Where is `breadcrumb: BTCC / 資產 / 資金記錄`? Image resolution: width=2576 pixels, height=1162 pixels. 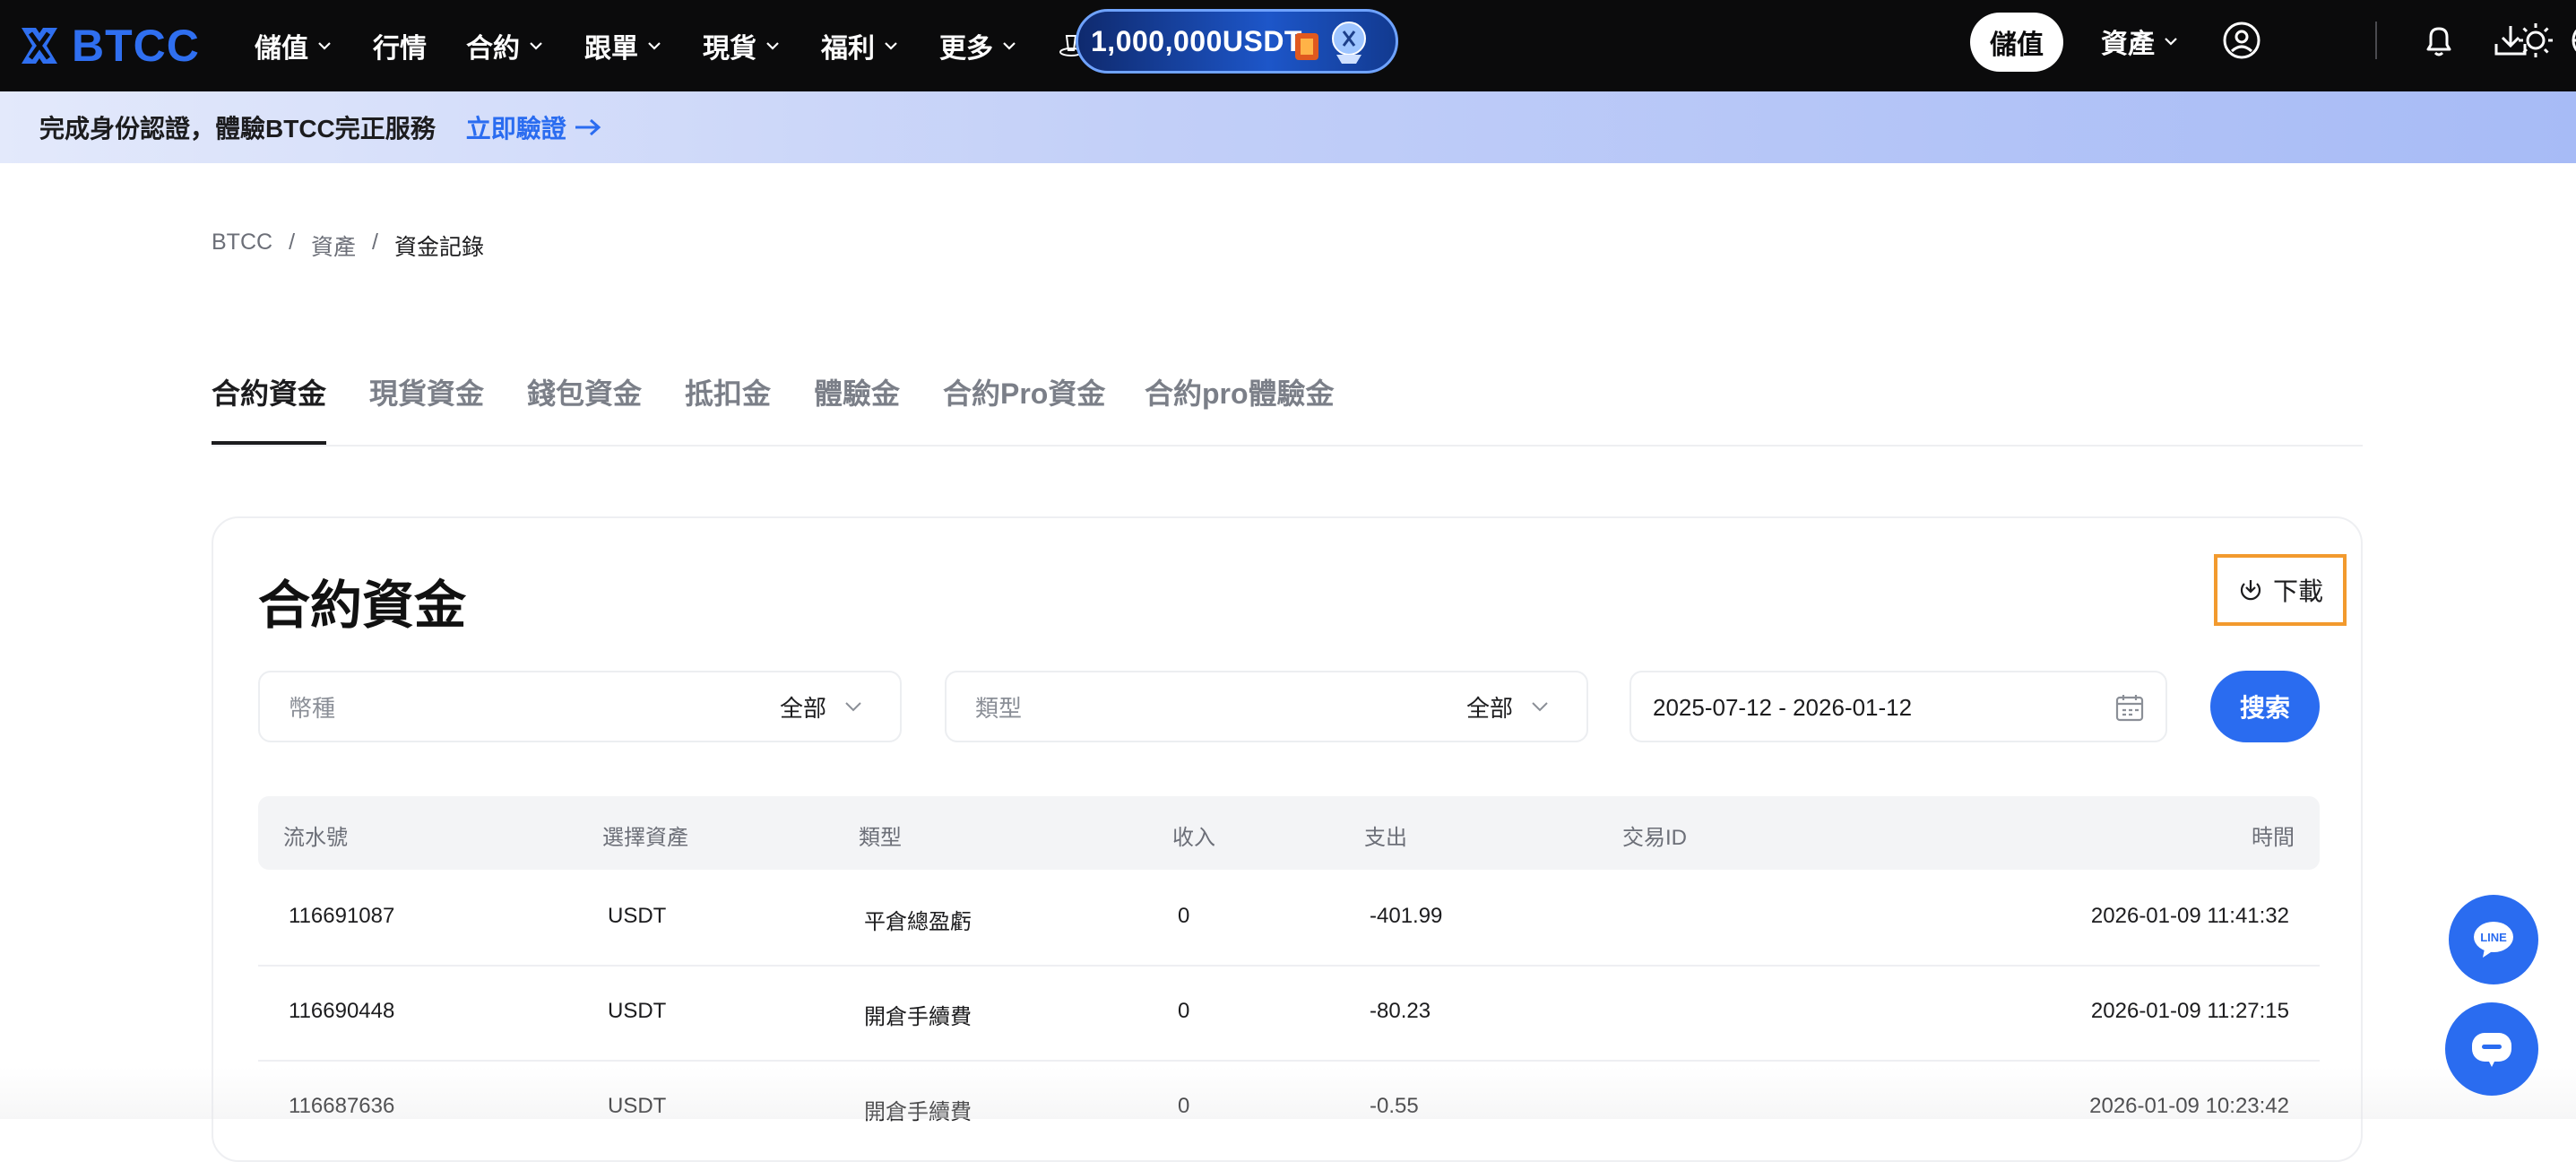 breadcrumb: BTCC / 資產 / 資金記錄 is located at coordinates (356, 246).